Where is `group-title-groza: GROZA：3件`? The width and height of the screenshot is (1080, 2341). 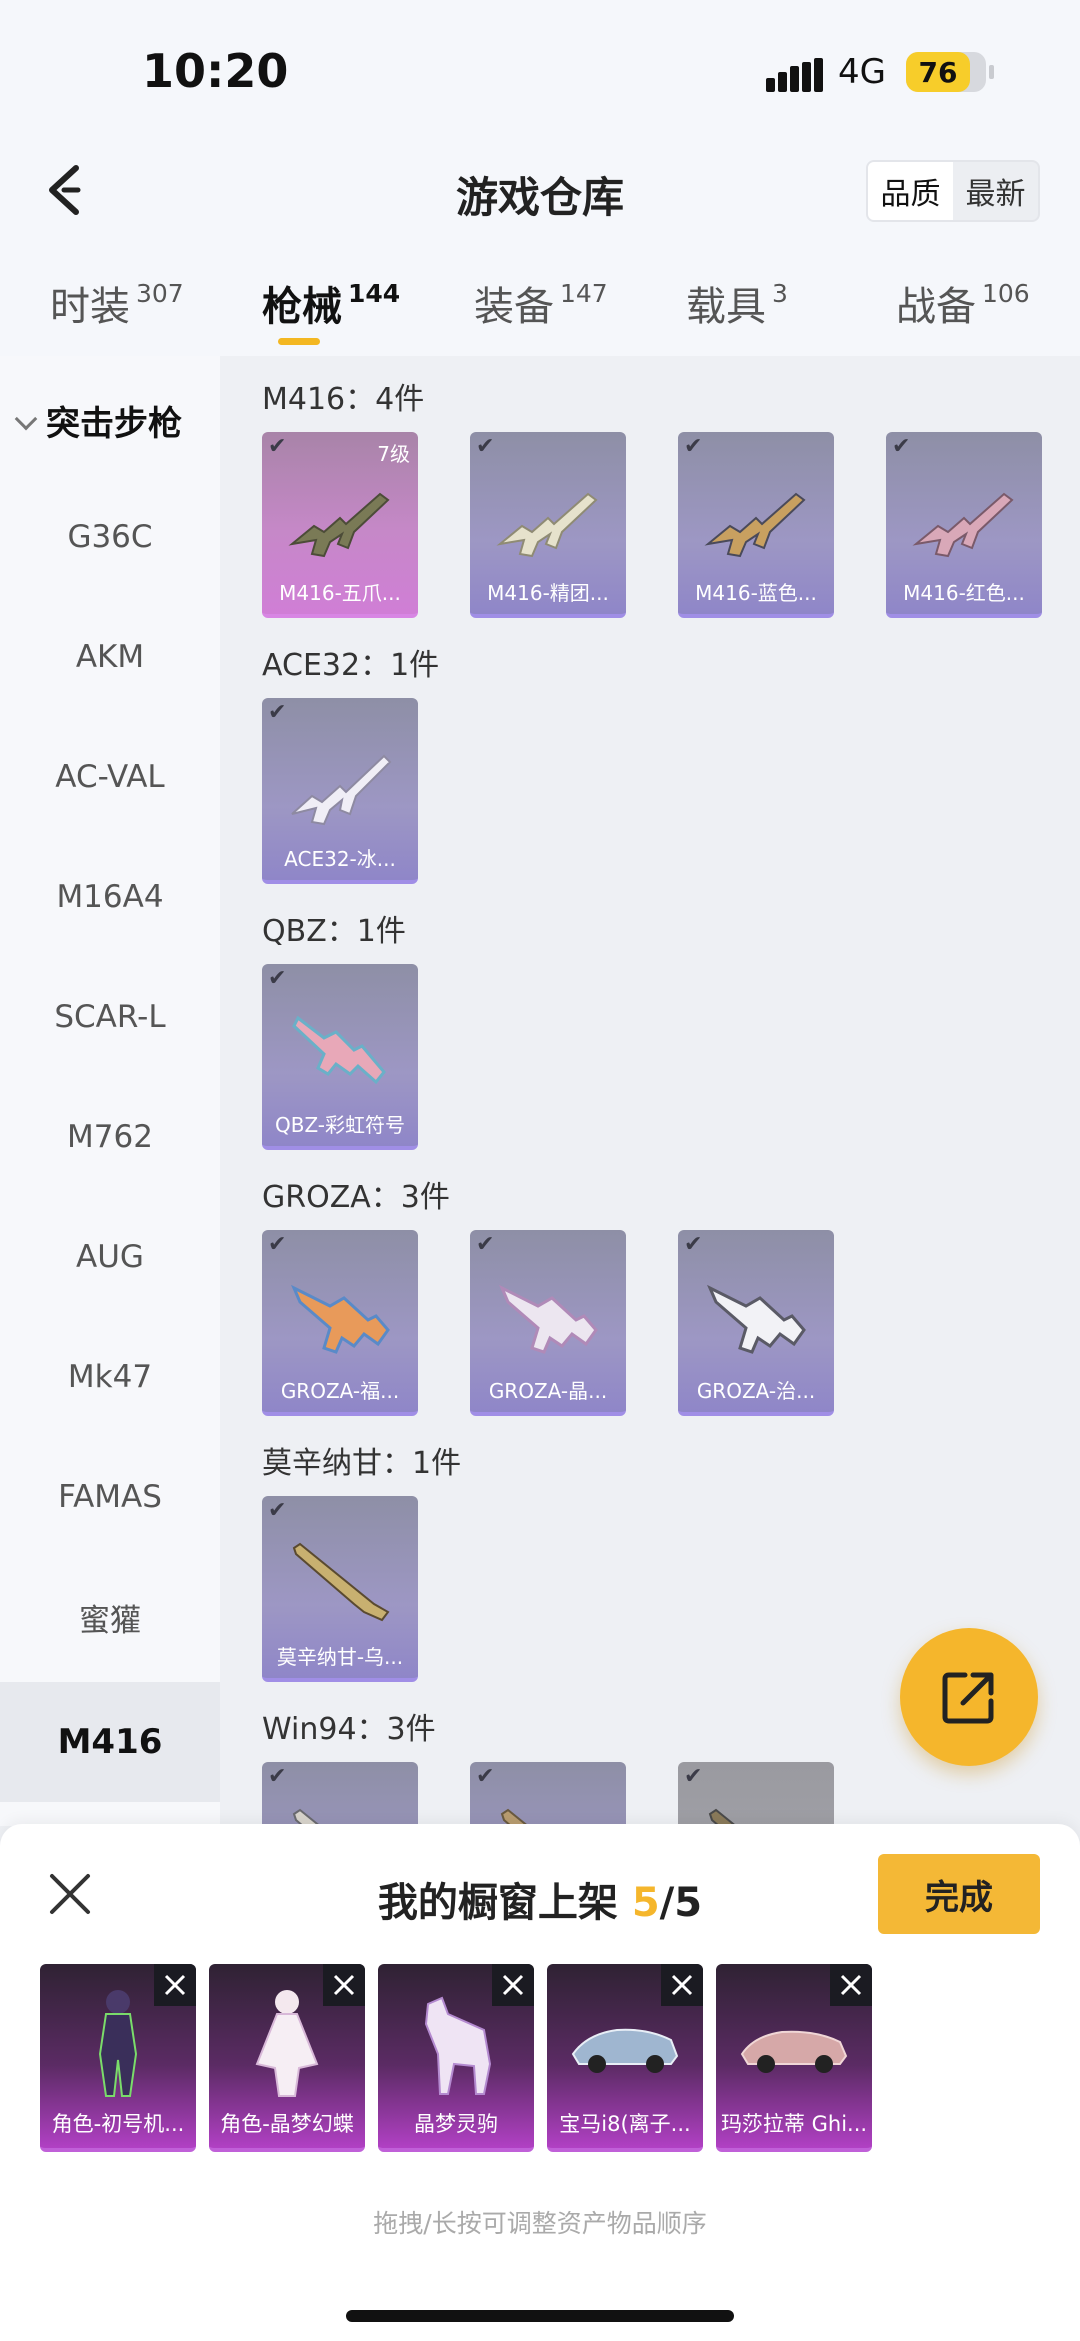
group-title-groza: GROZA：3件 is located at coordinates (356, 1197).